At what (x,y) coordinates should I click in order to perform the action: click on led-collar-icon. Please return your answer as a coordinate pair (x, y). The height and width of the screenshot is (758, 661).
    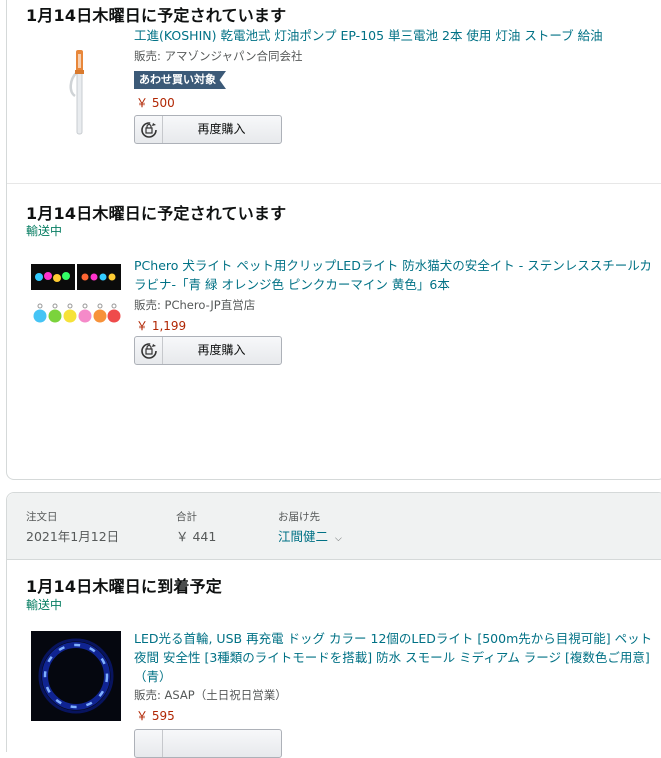
    Looking at the image, I should click on (76, 676).